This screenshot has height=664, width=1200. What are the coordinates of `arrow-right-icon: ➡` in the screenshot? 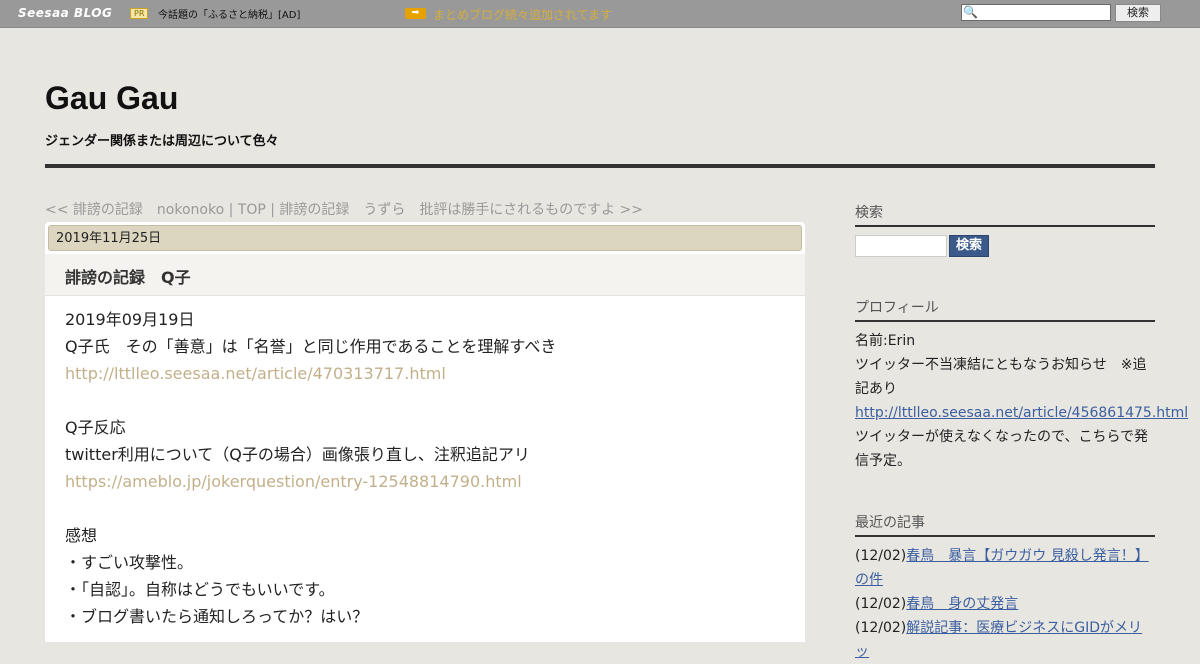 It's located at (415, 13).